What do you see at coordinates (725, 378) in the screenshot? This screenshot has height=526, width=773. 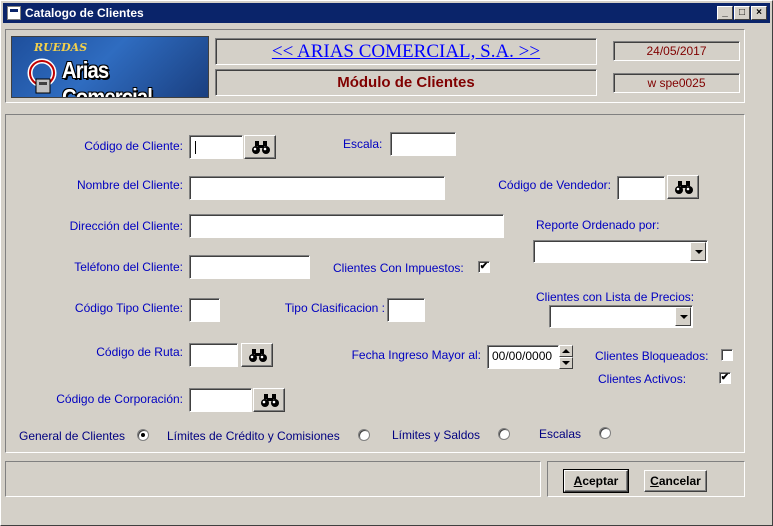 I see `activos-checkbox: ✔` at bounding box center [725, 378].